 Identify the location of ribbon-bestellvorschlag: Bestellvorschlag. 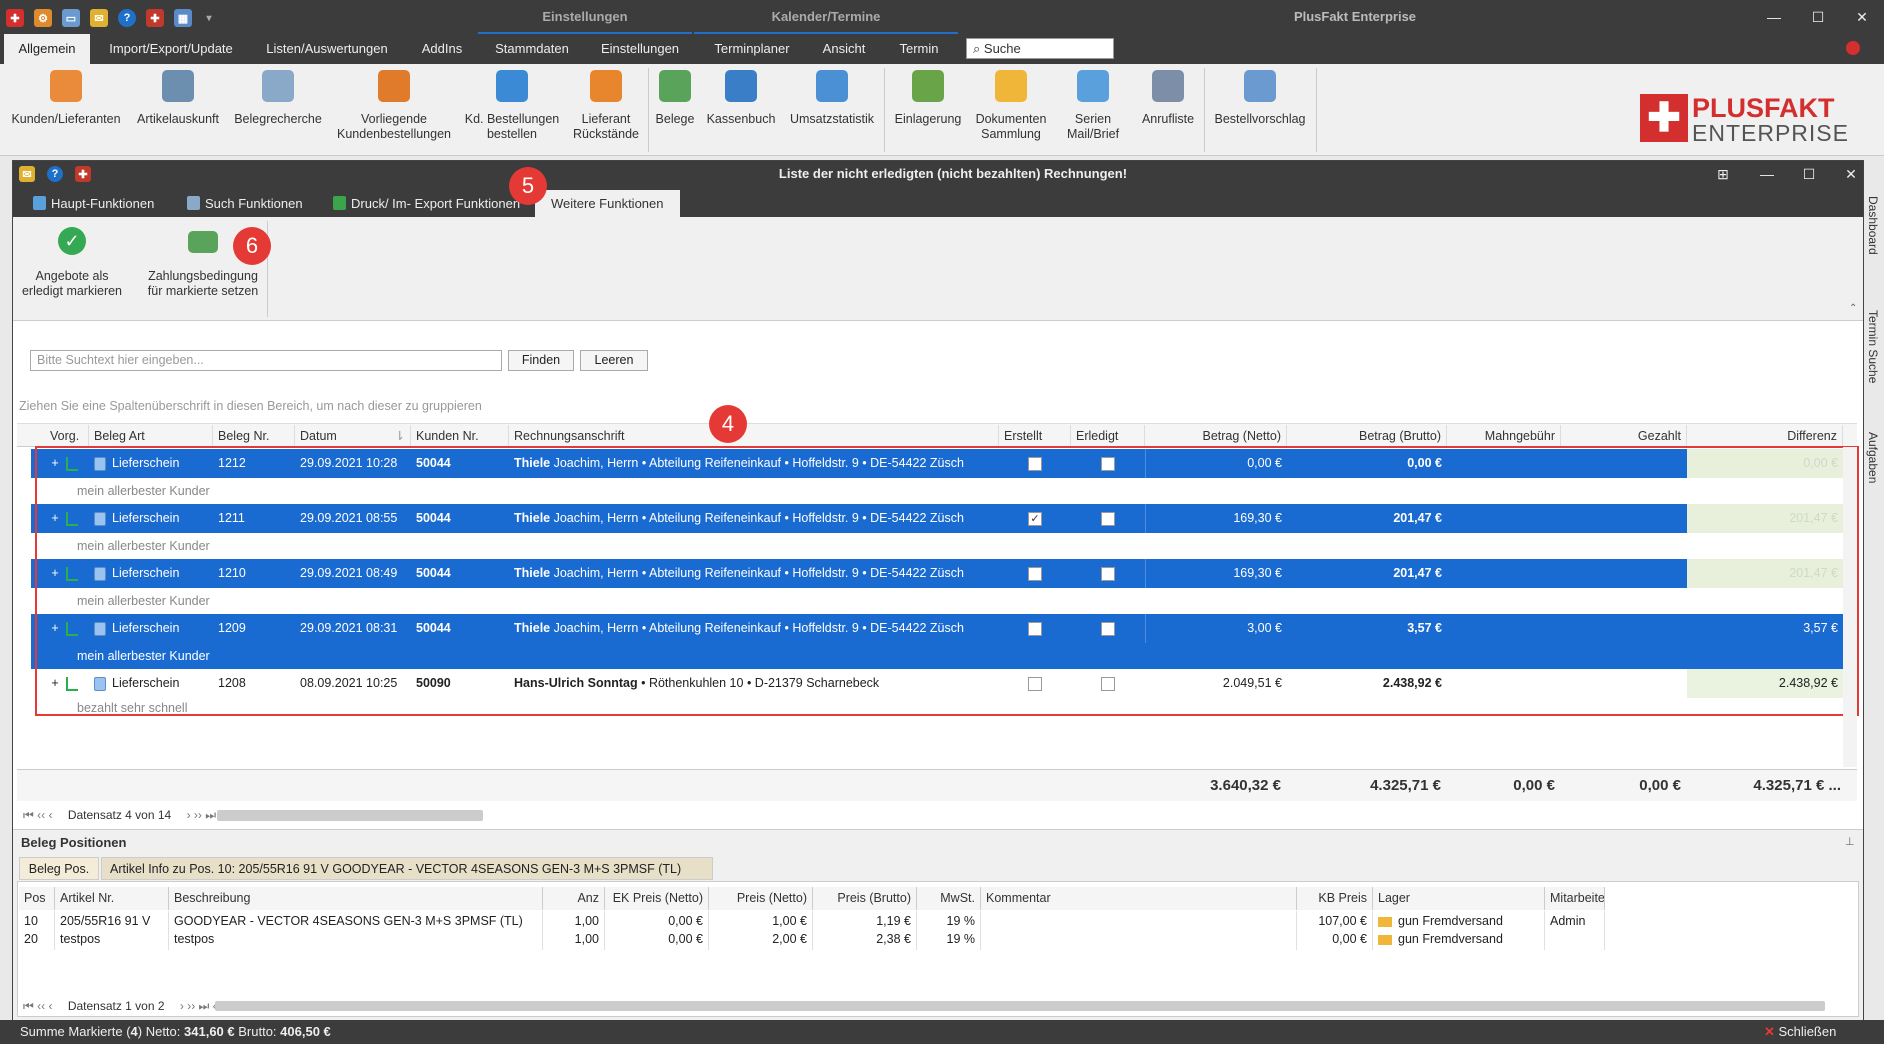
(1260, 98).